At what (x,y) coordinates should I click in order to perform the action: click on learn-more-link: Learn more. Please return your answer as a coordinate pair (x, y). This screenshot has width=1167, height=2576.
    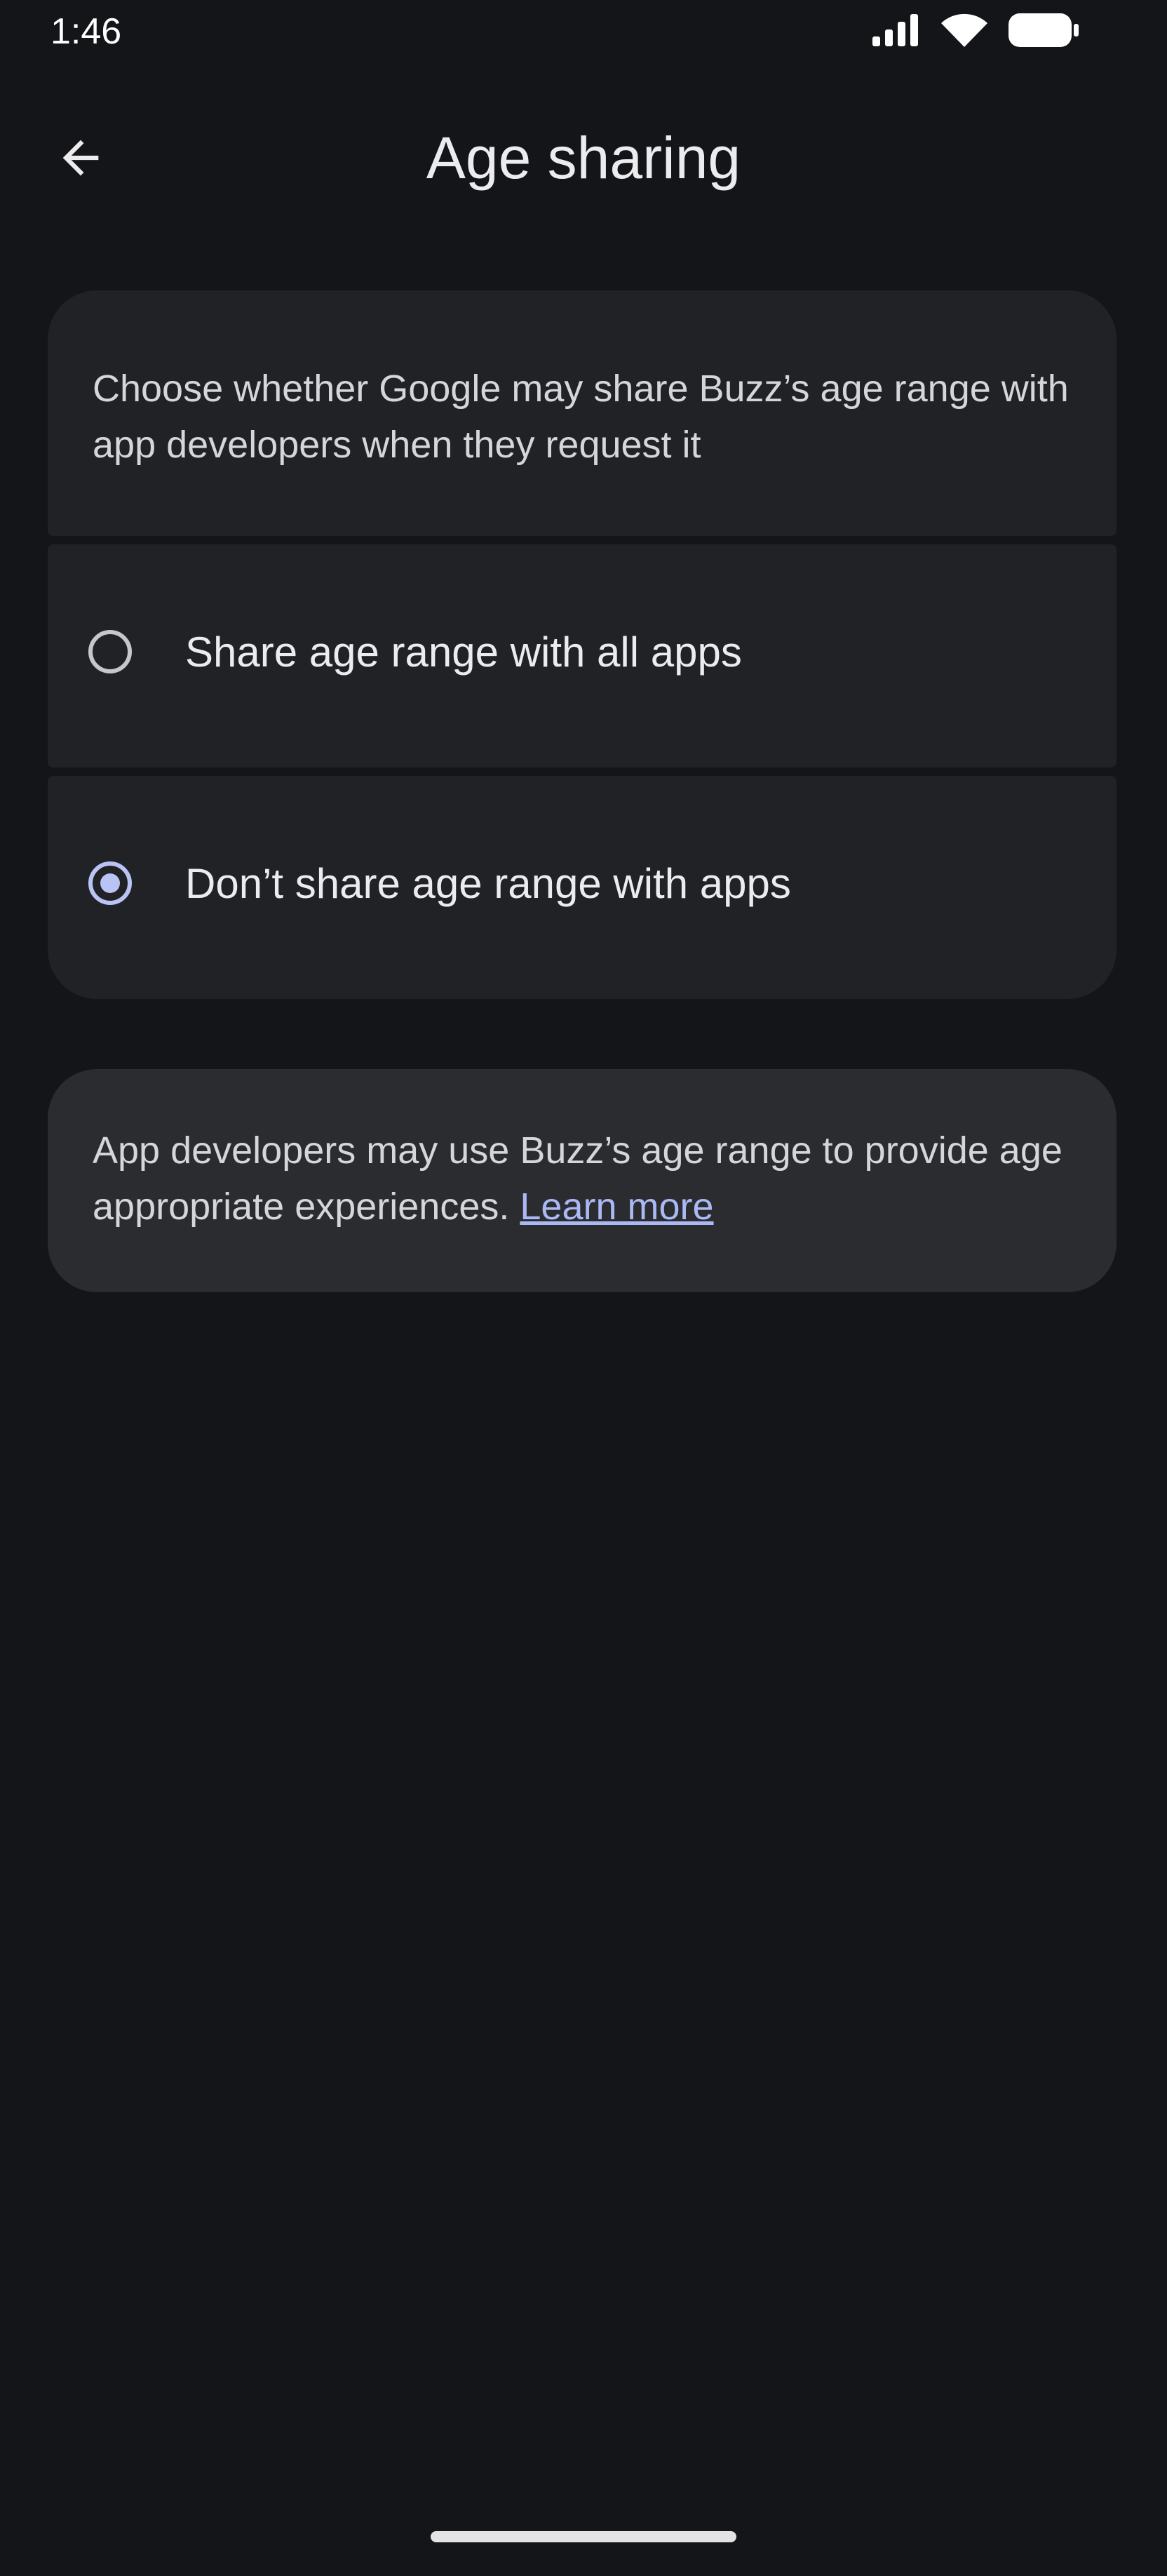
    Looking at the image, I should click on (616, 1207).